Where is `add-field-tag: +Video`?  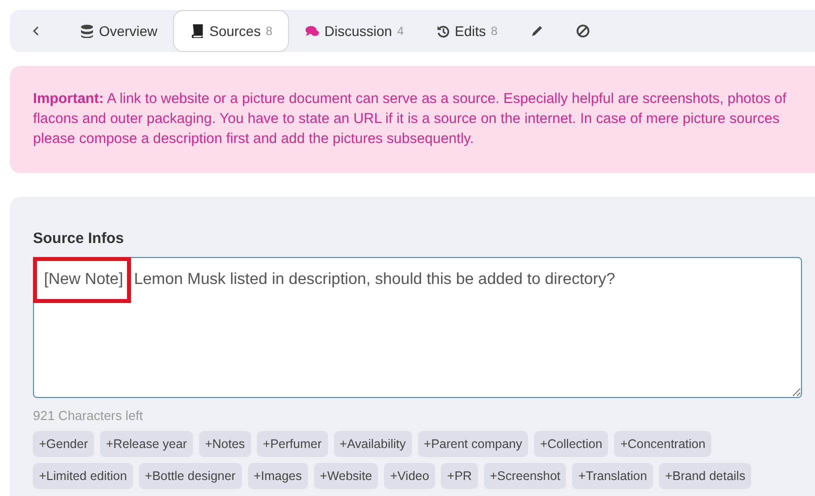 add-field-tag: +Video is located at coordinates (410, 475).